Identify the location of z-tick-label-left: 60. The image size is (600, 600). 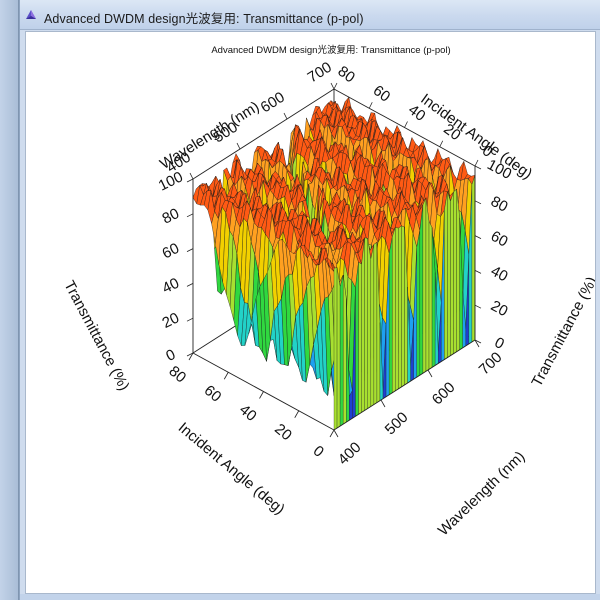
(171, 251).